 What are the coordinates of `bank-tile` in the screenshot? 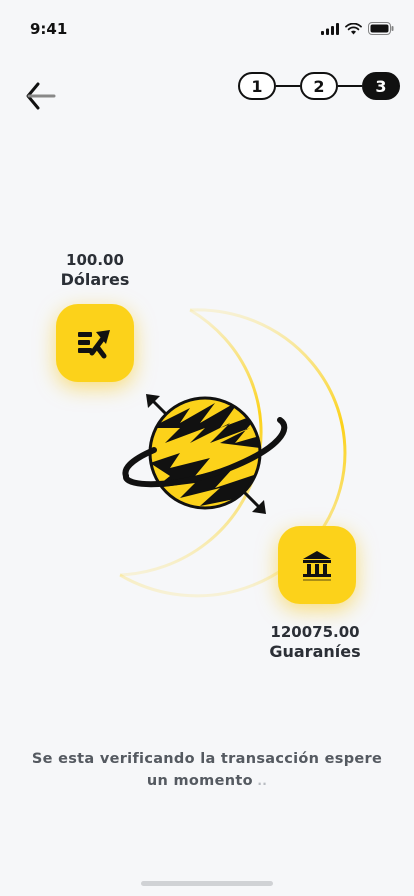 It's located at (317, 565).